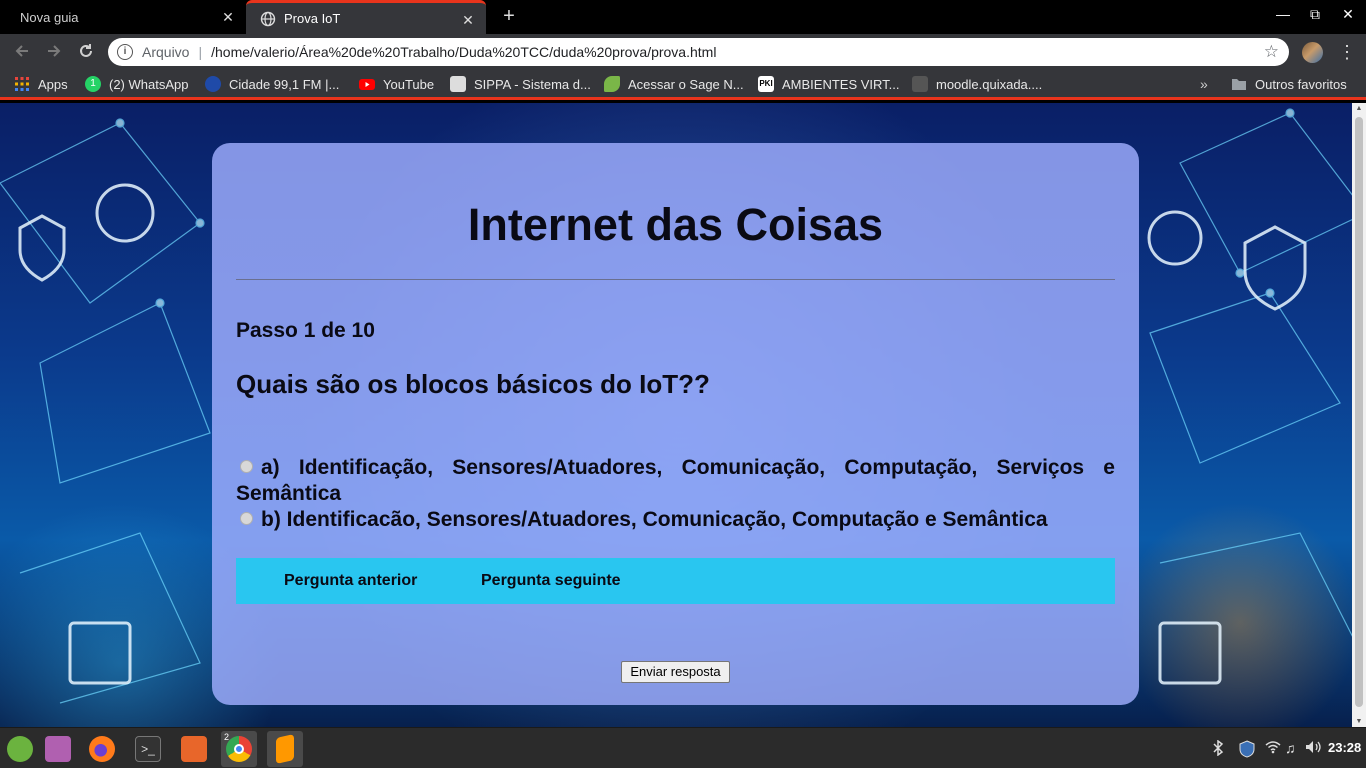  I want to click on bookmark-label: (2) WhatsApp, so click(149, 84).